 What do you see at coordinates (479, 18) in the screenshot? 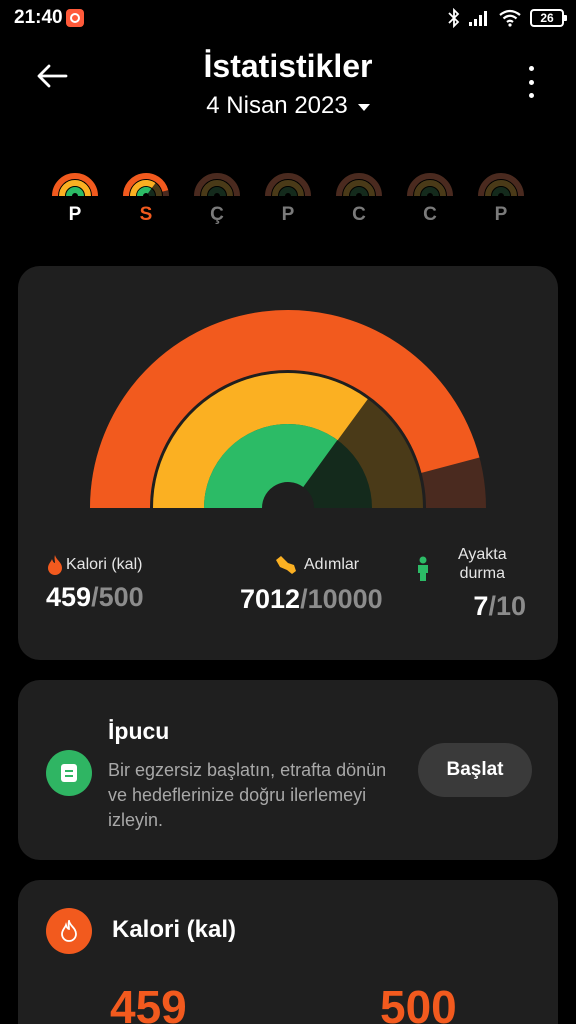
I see `signal-icon` at bounding box center [479, 18].